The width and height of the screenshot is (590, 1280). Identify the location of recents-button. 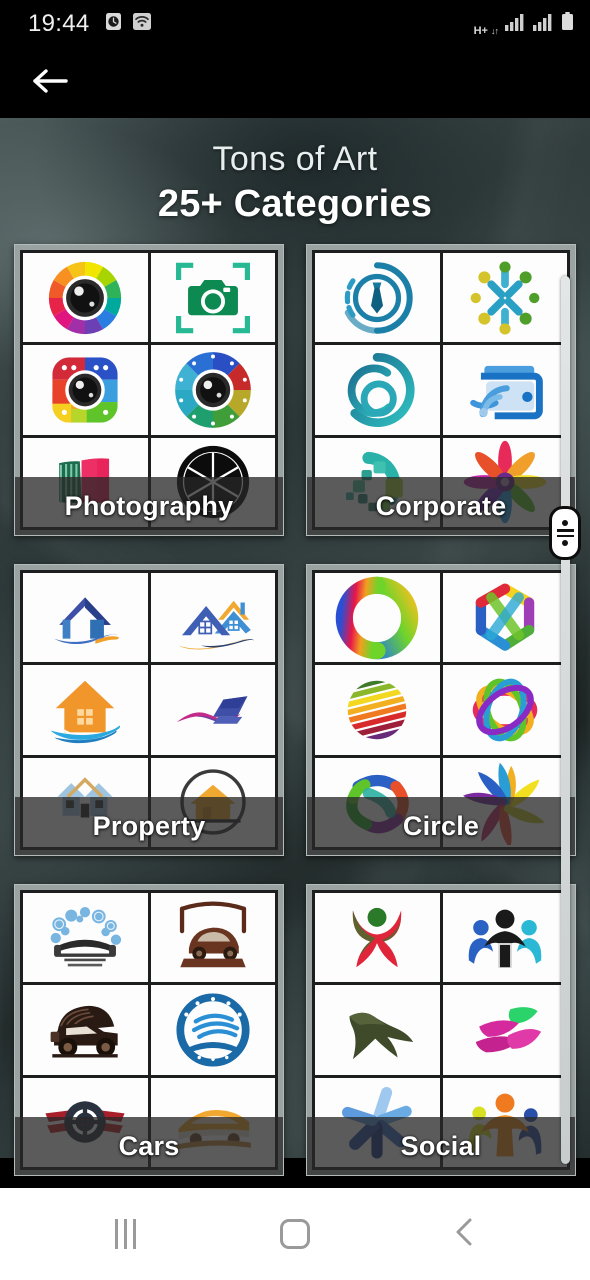
(125, 1234).